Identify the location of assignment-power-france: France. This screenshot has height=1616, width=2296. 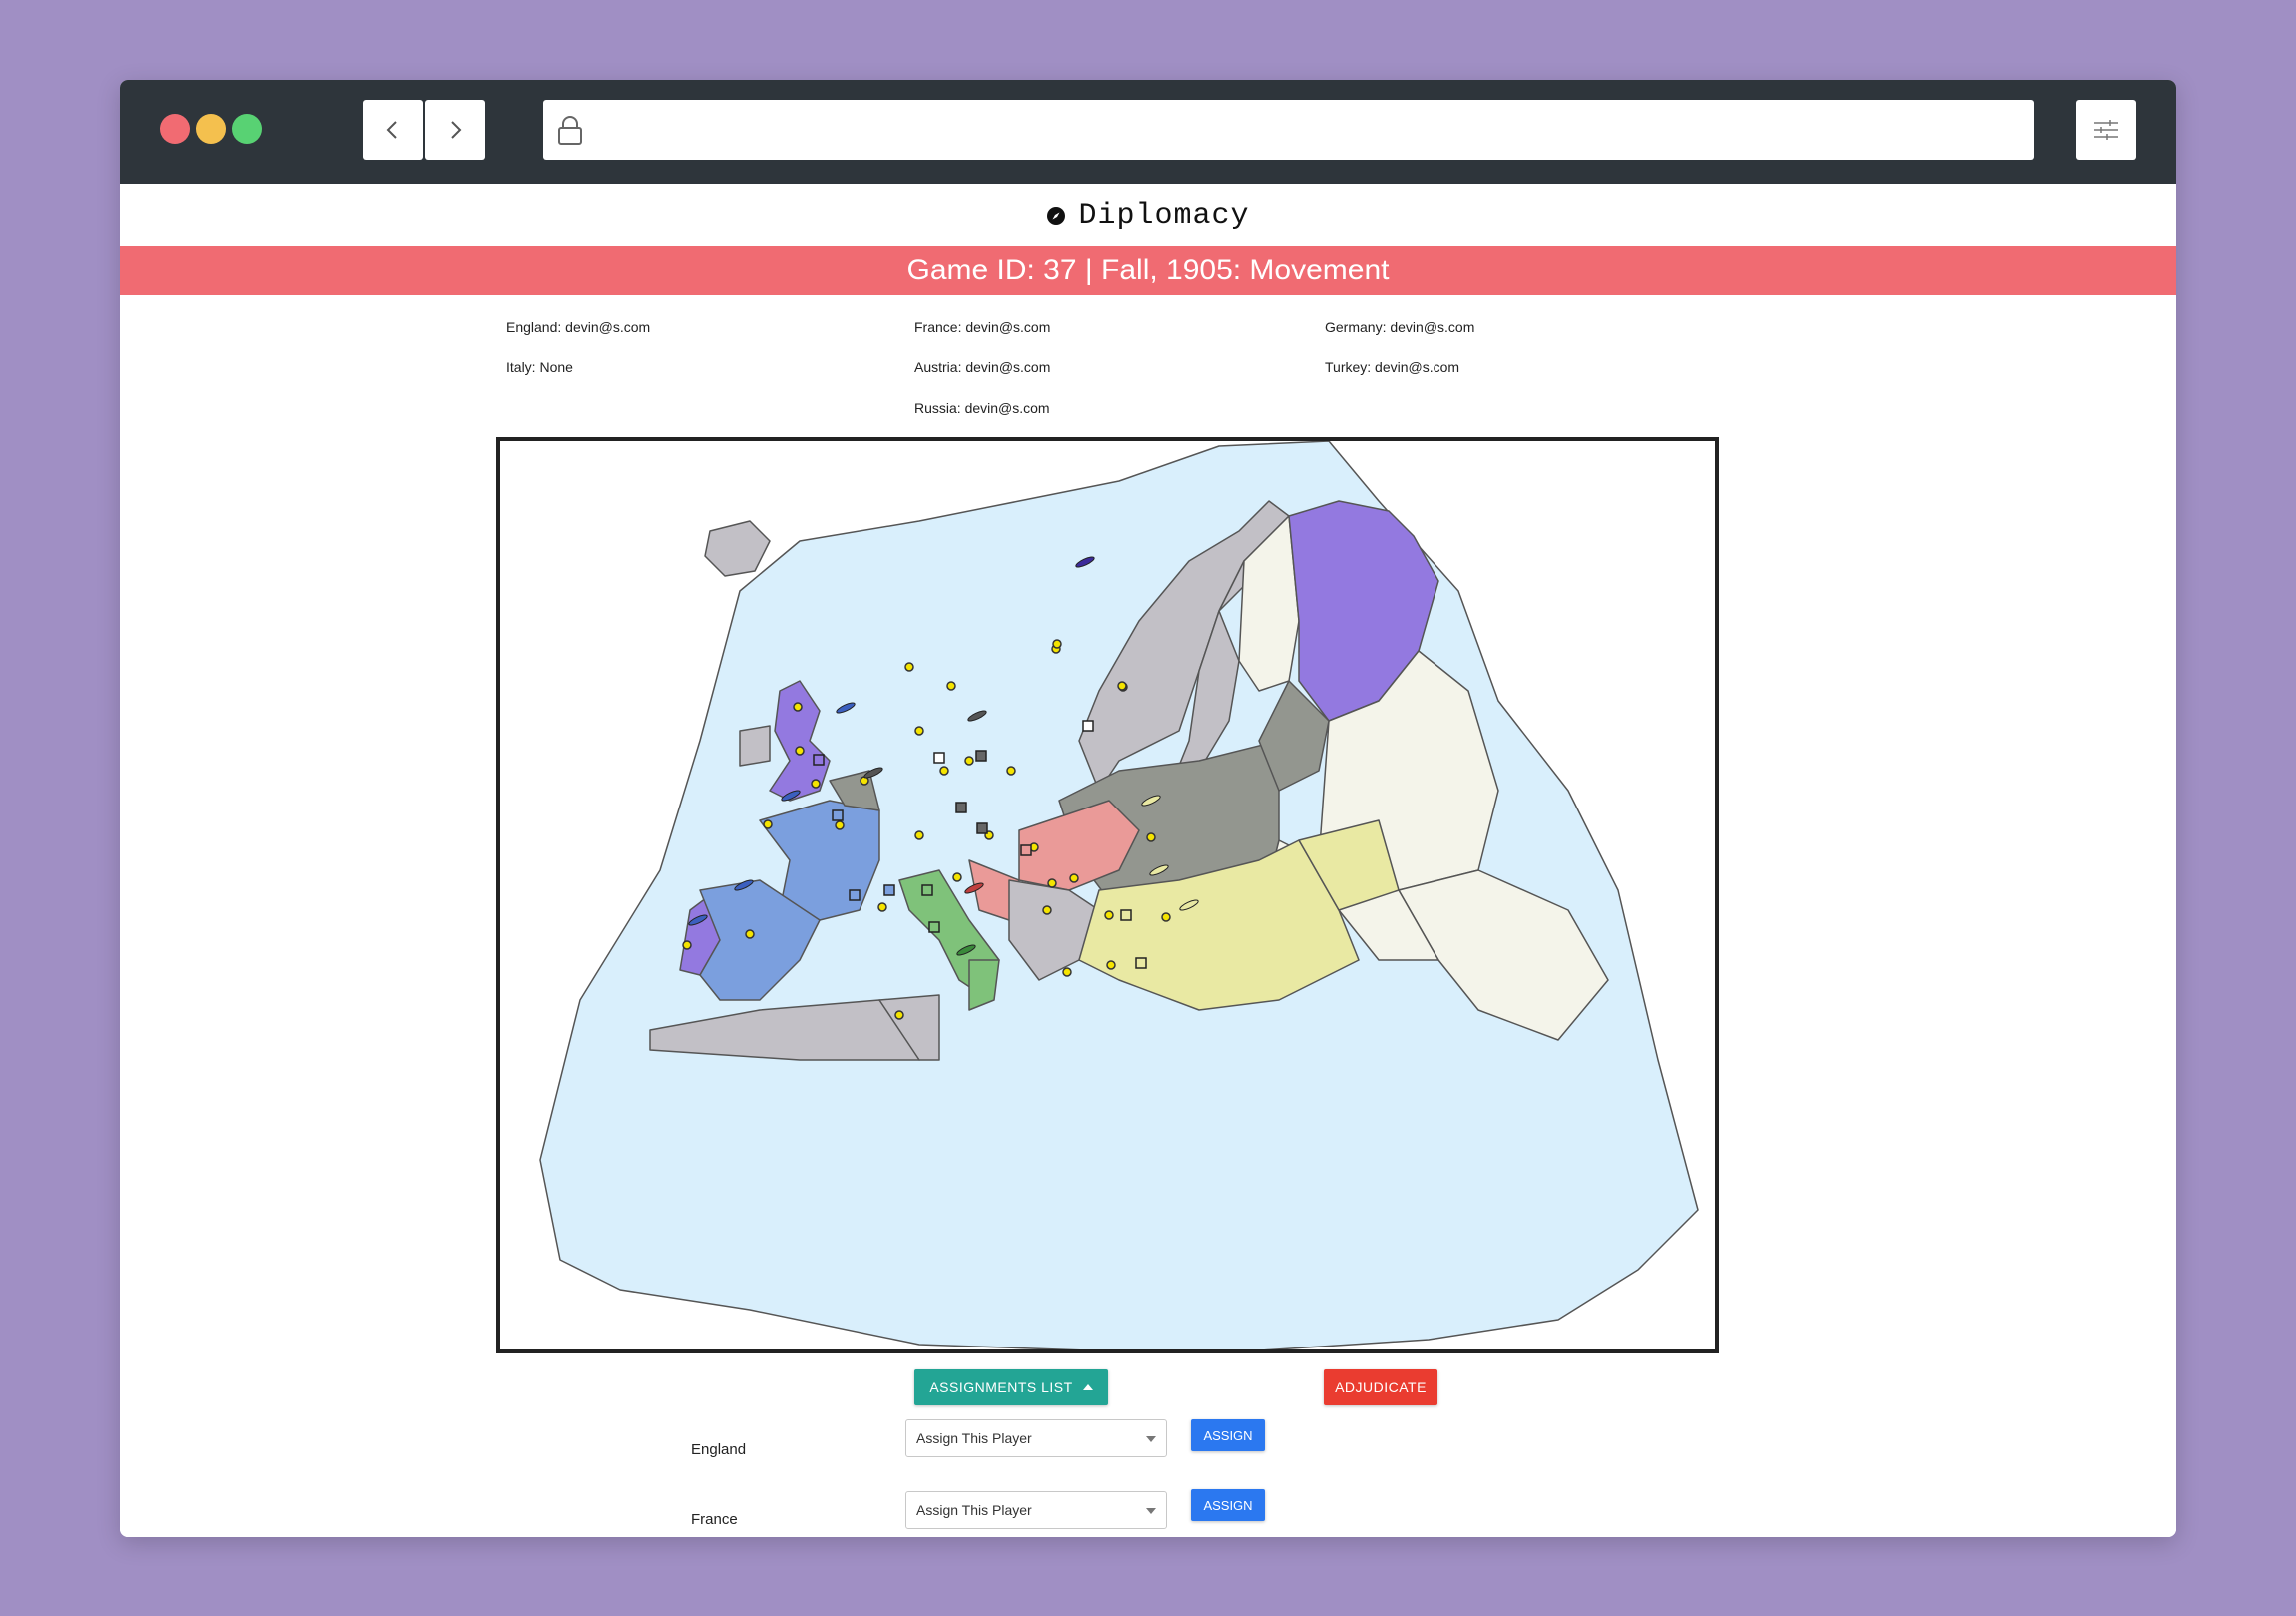
(715, 1519).